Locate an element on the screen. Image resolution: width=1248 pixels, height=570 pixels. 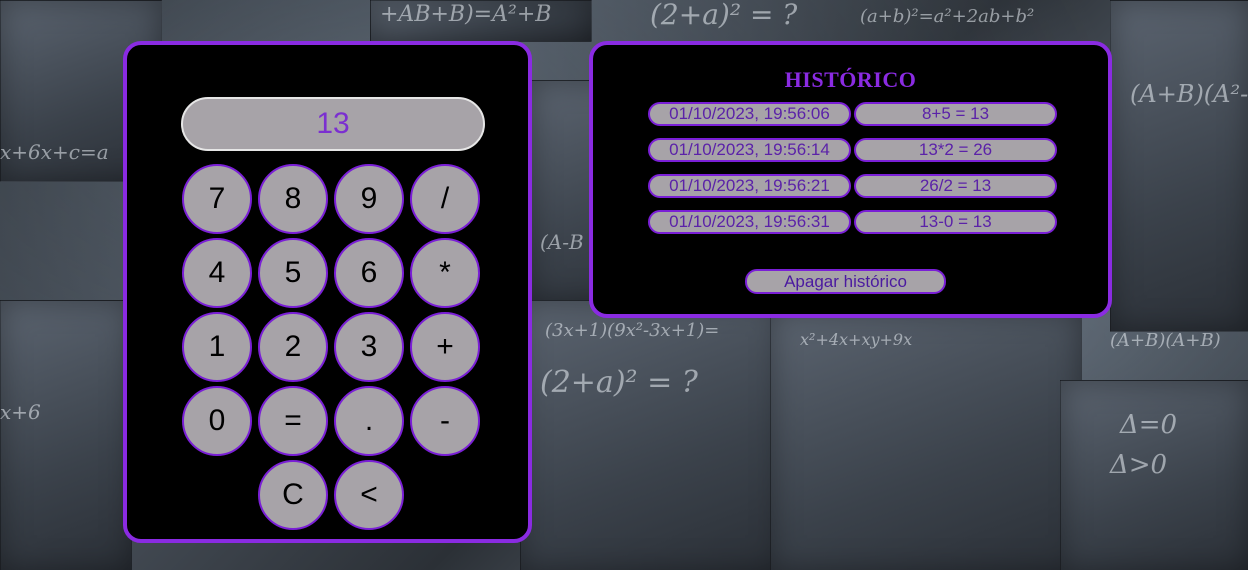
bg-formula: +AB+B)=A²+B is located at coordinates (466, 14).